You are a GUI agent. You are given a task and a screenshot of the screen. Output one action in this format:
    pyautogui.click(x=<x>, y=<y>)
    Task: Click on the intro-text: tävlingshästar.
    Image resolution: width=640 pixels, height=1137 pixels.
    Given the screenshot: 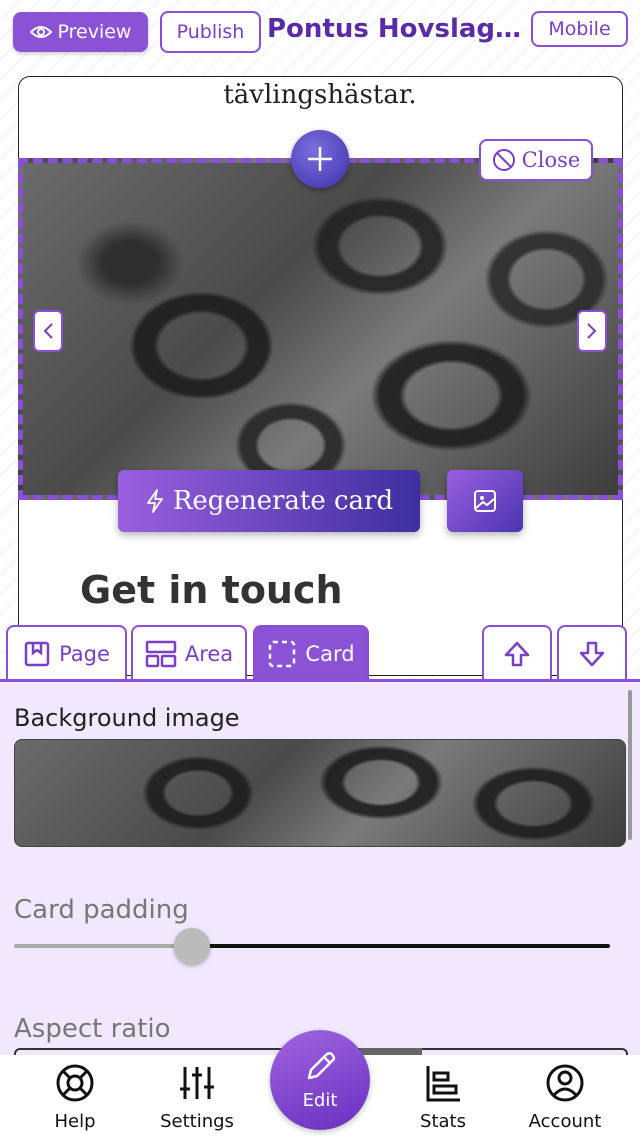 What is the action you would take?
    pyautogui.click(x=320, y=95)
    